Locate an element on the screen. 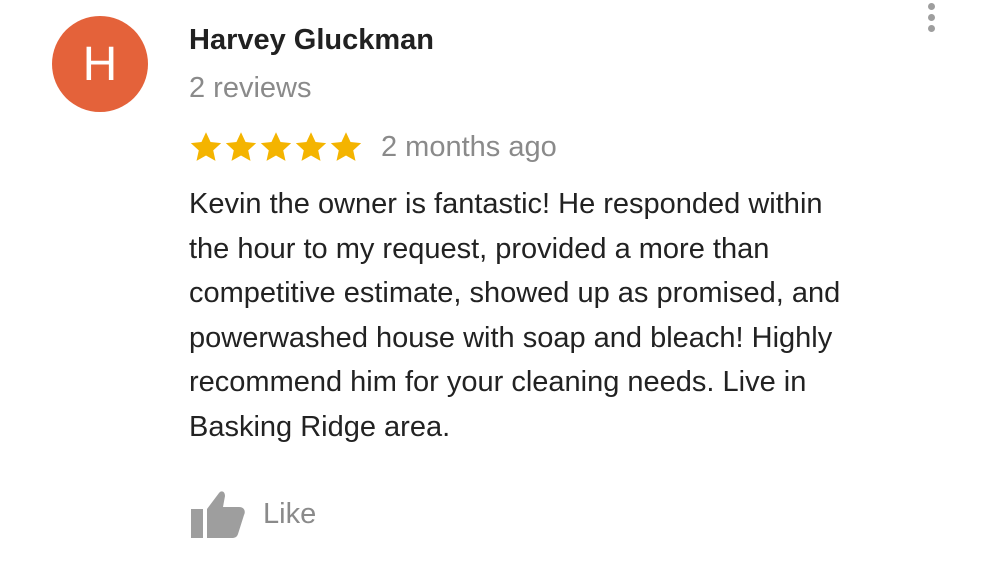 The width and height of the screenshot is (993, 581). avatar: H is located at coordinates (100, 64).